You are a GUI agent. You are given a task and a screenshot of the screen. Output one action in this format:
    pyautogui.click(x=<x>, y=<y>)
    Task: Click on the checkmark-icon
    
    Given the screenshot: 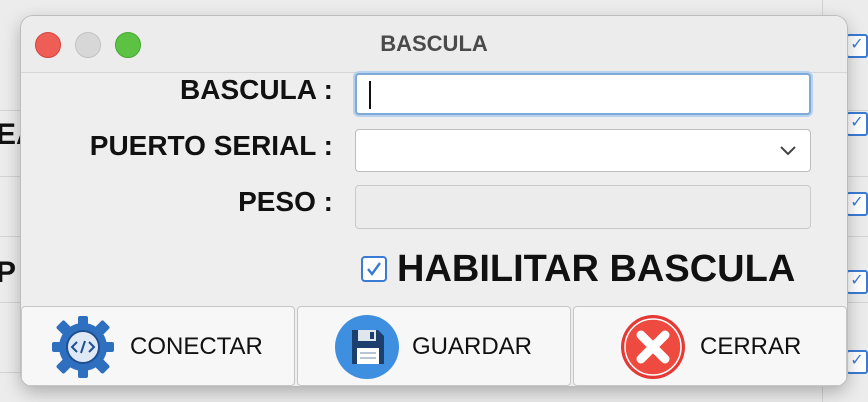 What is the action you would take?
    pyautogui.click(x=374, y=269)
    